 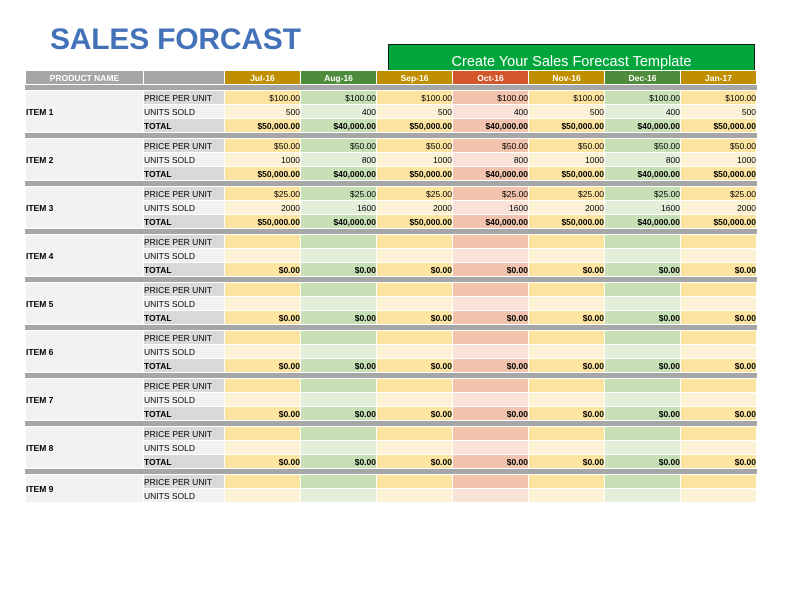 What do you see at coordinates (490, 97) in the screenshot?
I see `cell-price-oct-16: $100.00` at bounding box center [490, 97].